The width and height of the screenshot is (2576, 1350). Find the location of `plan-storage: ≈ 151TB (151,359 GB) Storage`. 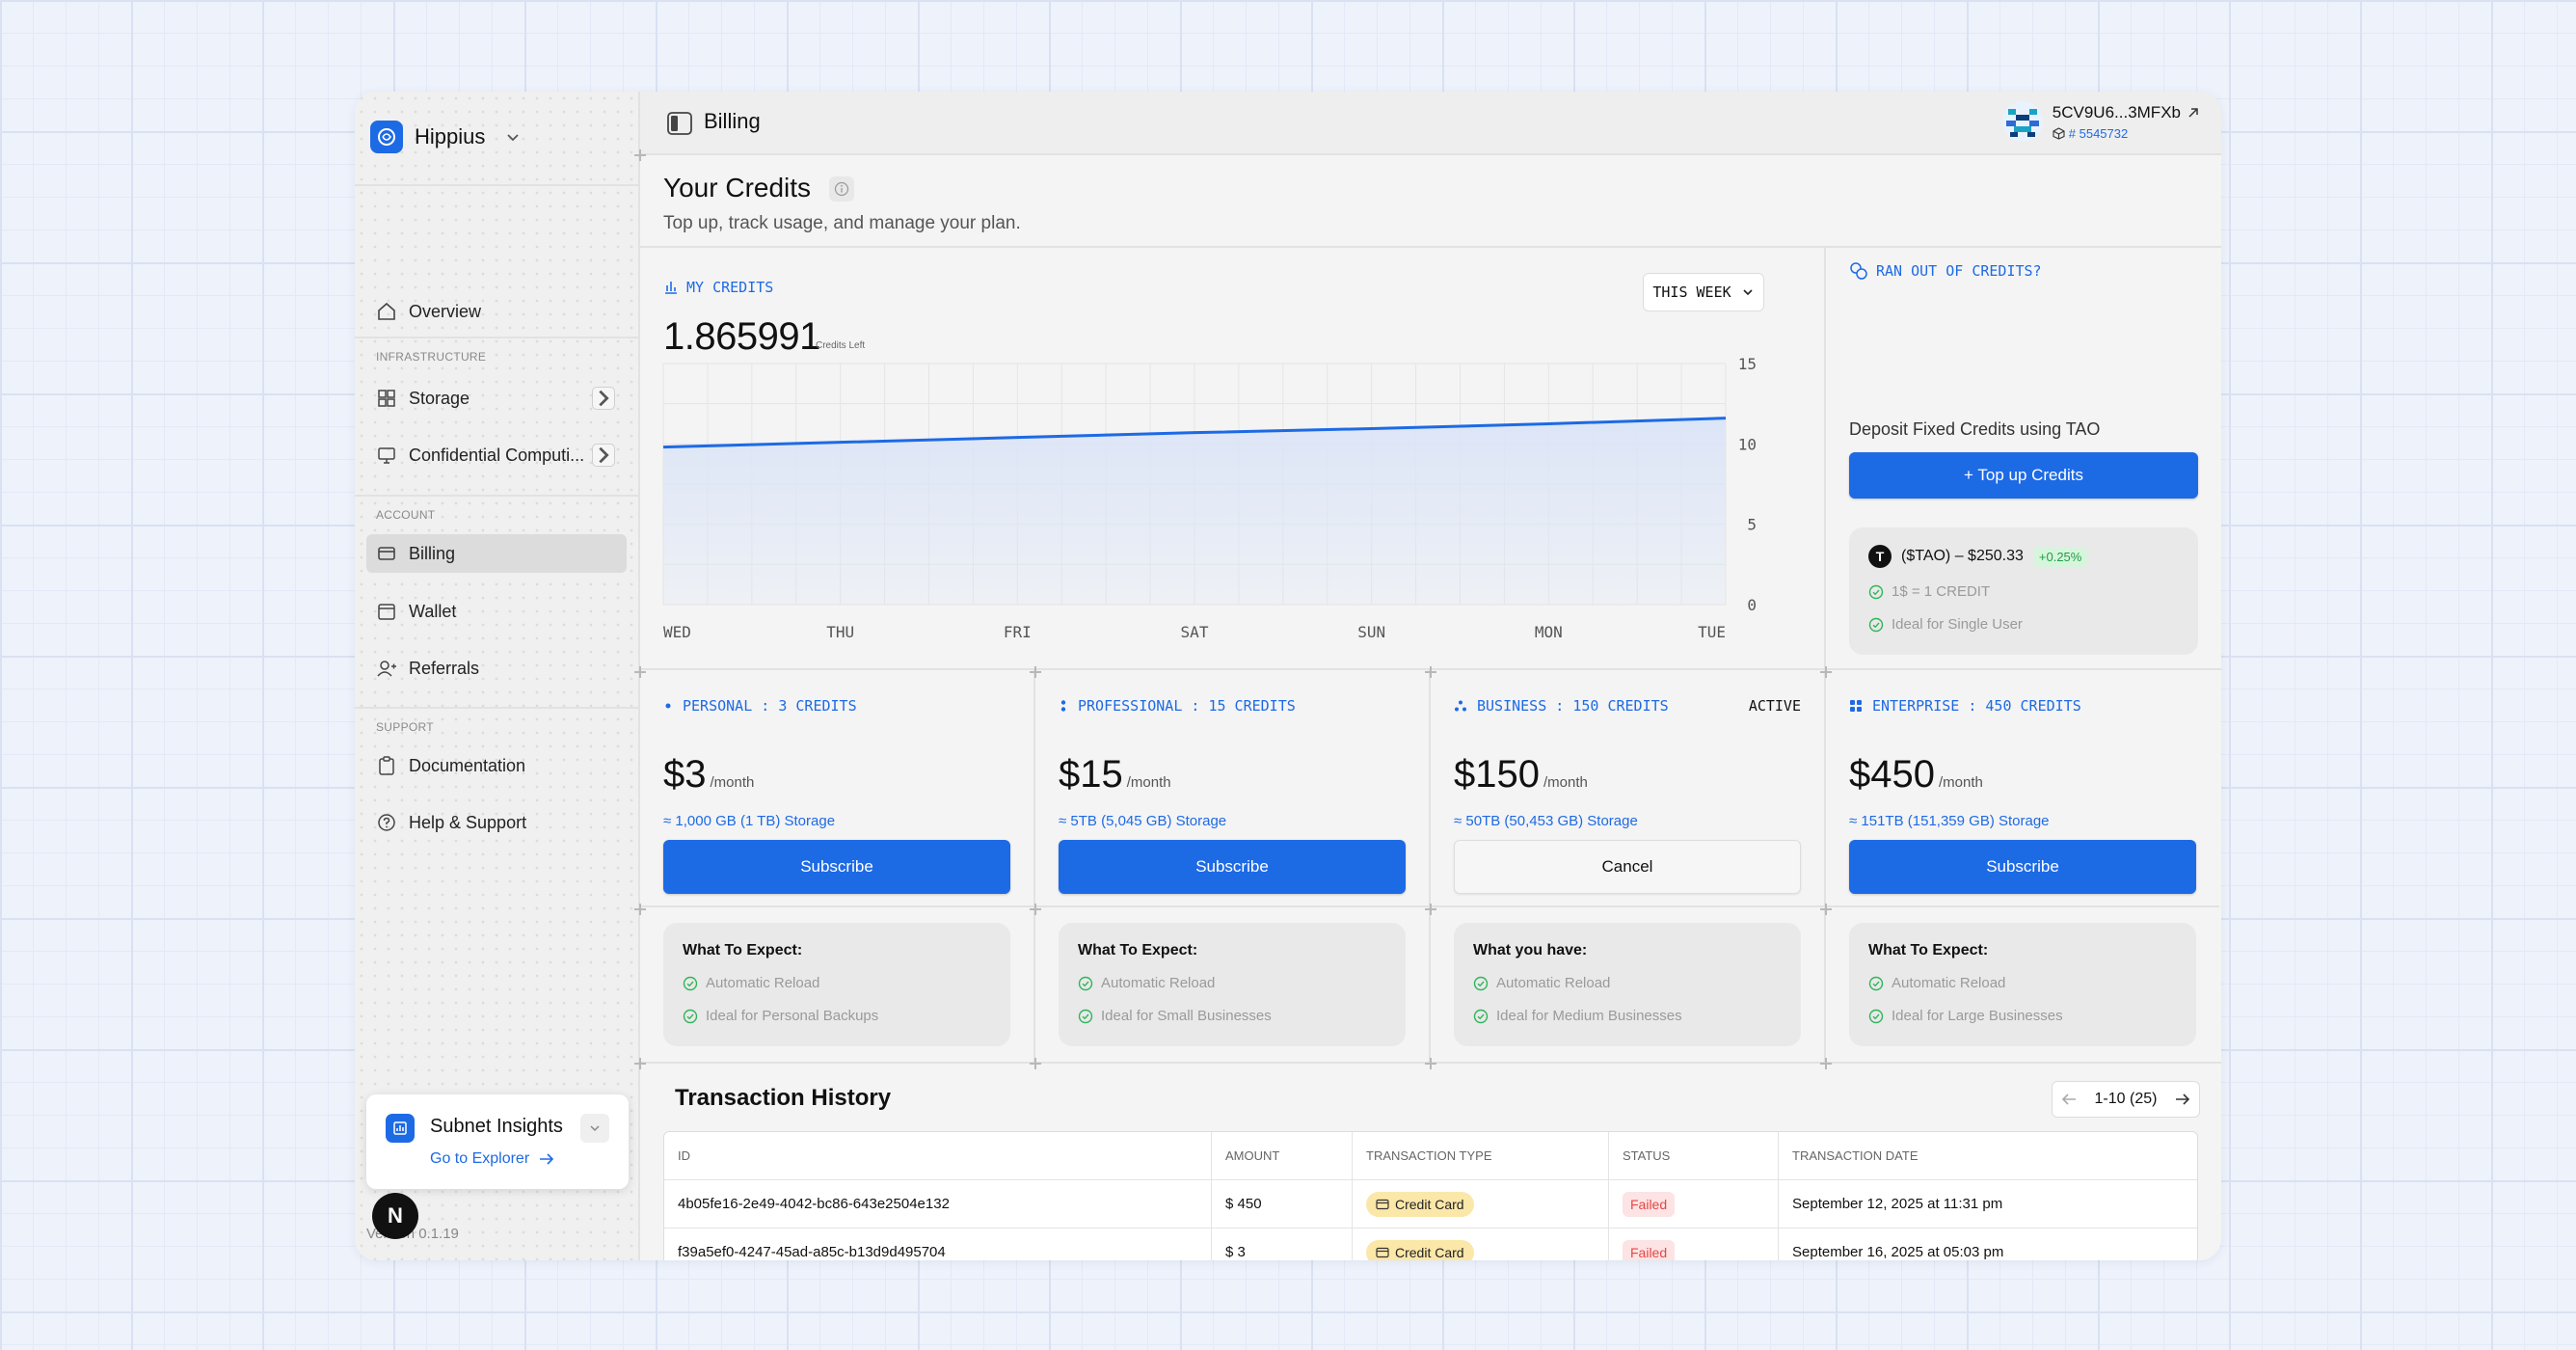

plan-storage: ≈ 151TB (151,359 GB) Storage is located at coordinates (1950, 821).